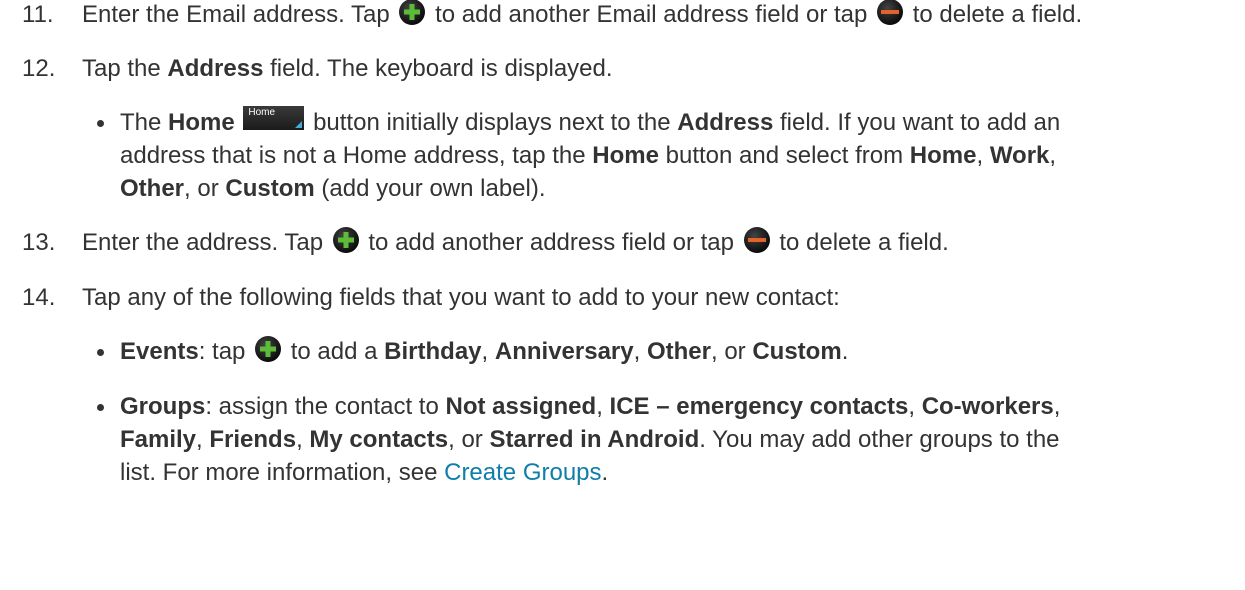 Image resolution: width=1245 pixels, height=590 pixels. I want to click on bold-term: Friends, so click(253, 439).